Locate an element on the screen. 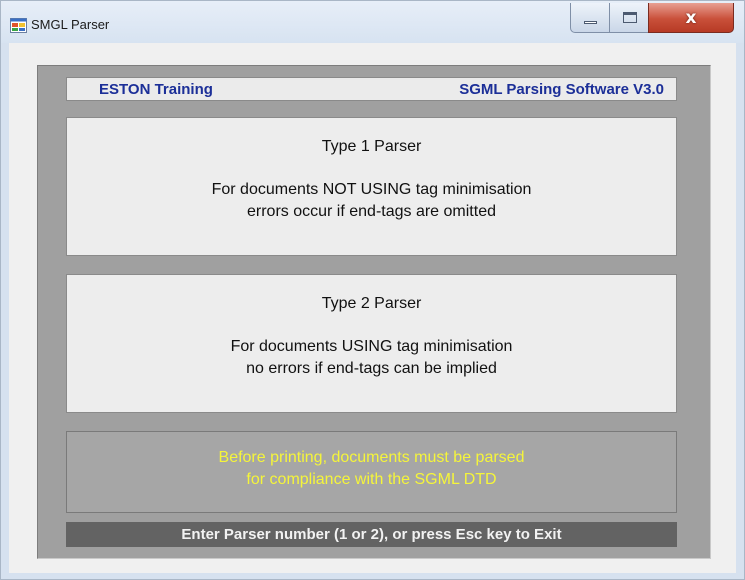 Image resolution: width=745 pixels, height=580 pixels. window-frame-left is located at coordinates (5, 308).